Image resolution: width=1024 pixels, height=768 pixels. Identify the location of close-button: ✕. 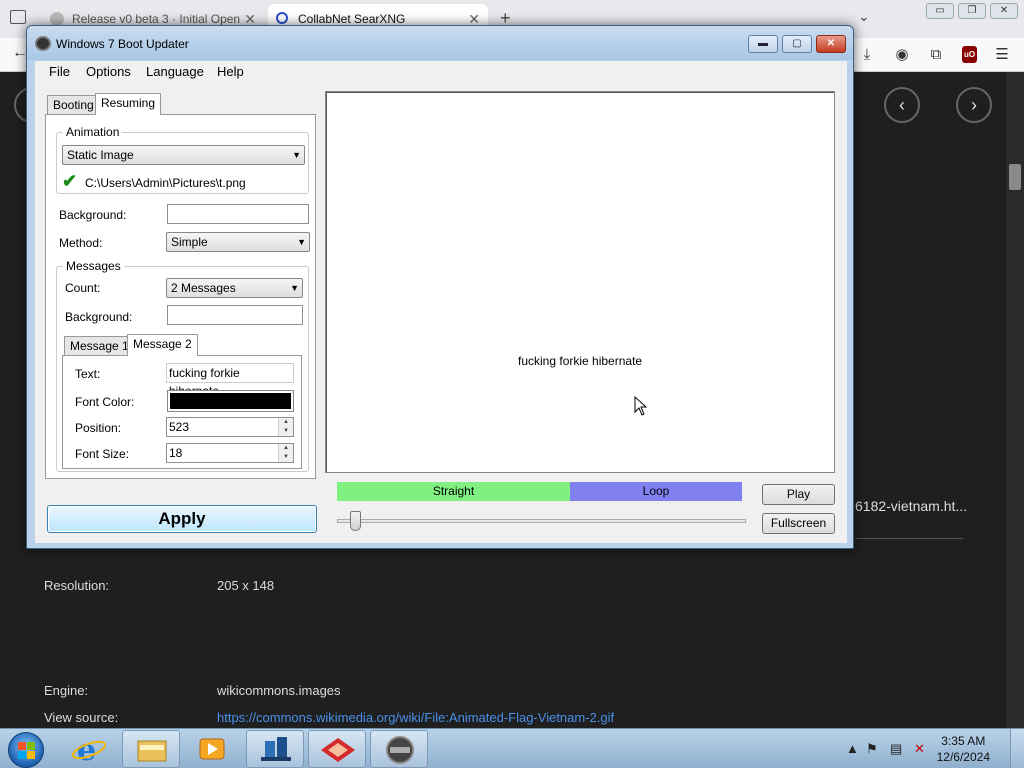
(831, 44).